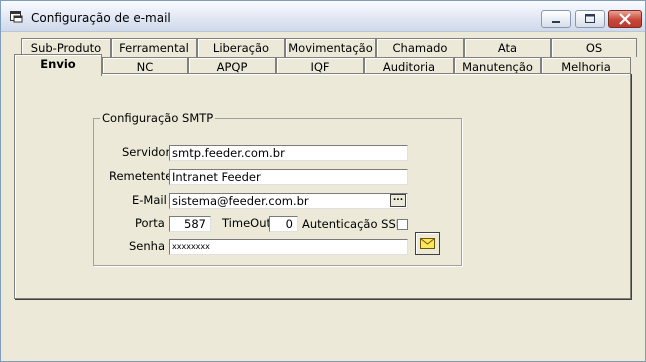  What do you see at coordinates (149, 200) in the screenshot?
I see `email-label: E-Mail` at bounding box center [149, 200].